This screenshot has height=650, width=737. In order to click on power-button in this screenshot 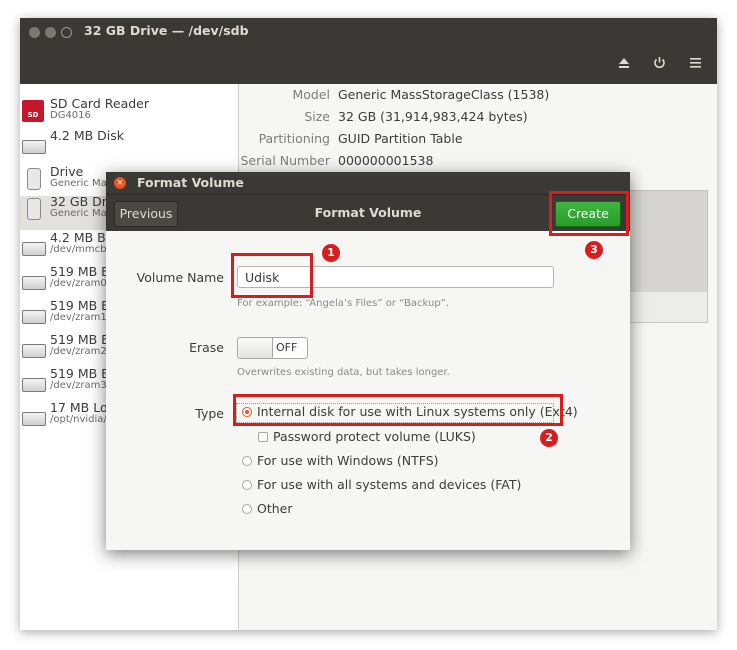, I will do `click(659, 63)`.